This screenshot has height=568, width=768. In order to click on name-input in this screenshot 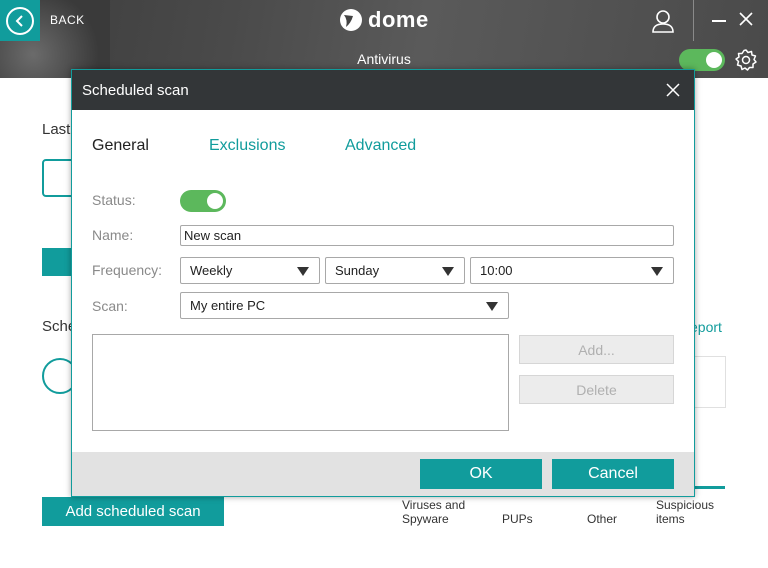, I will do `click(427, 235)`.